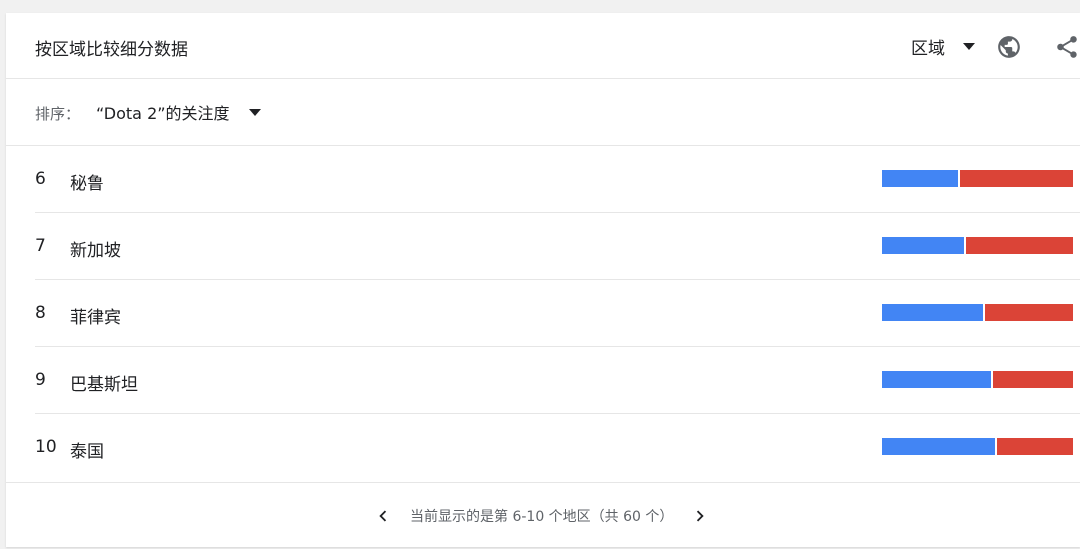 This screenshot has height=549, width=1080. Describe the element at coordinates (557, 447) in the screenshot. I see `list-item: 10 泰国` at that location.